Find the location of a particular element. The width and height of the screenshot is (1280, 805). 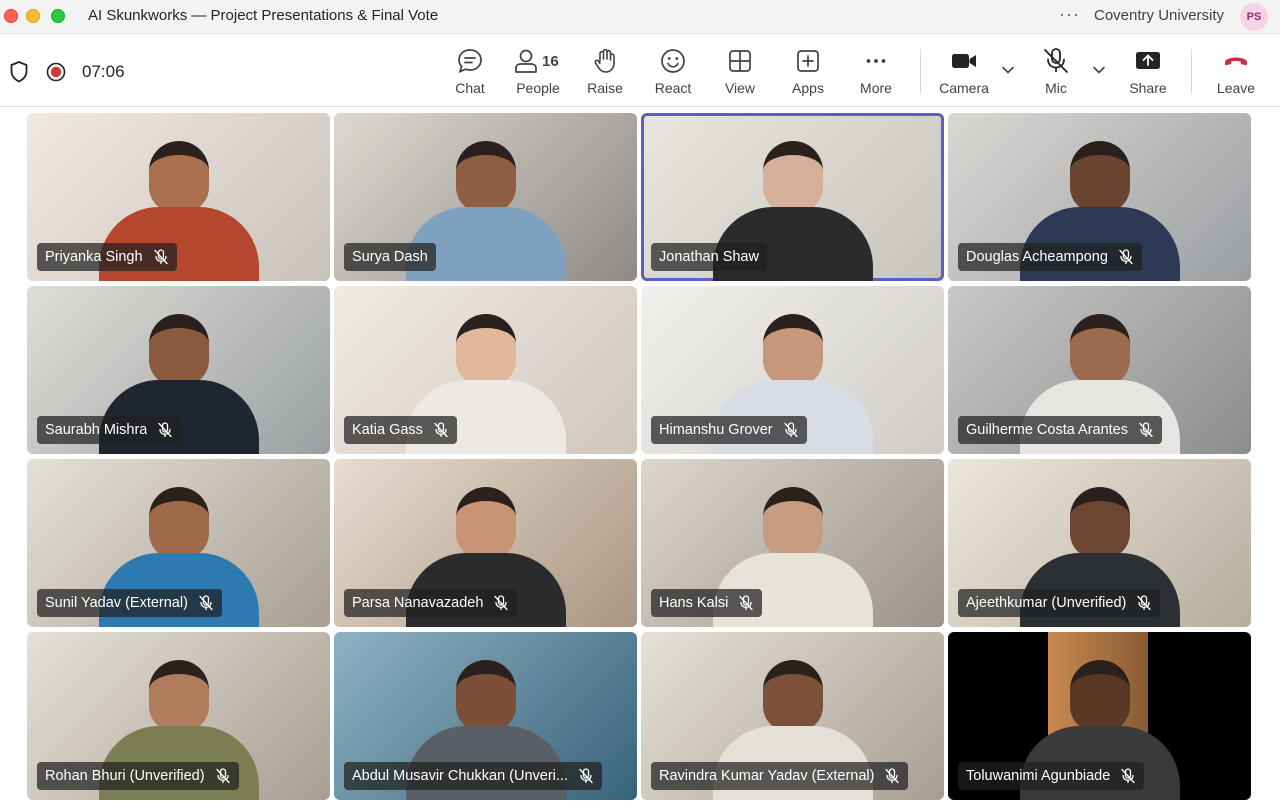

participant-name: Sunil Yadav (External) is located at coordinates (116, 603).